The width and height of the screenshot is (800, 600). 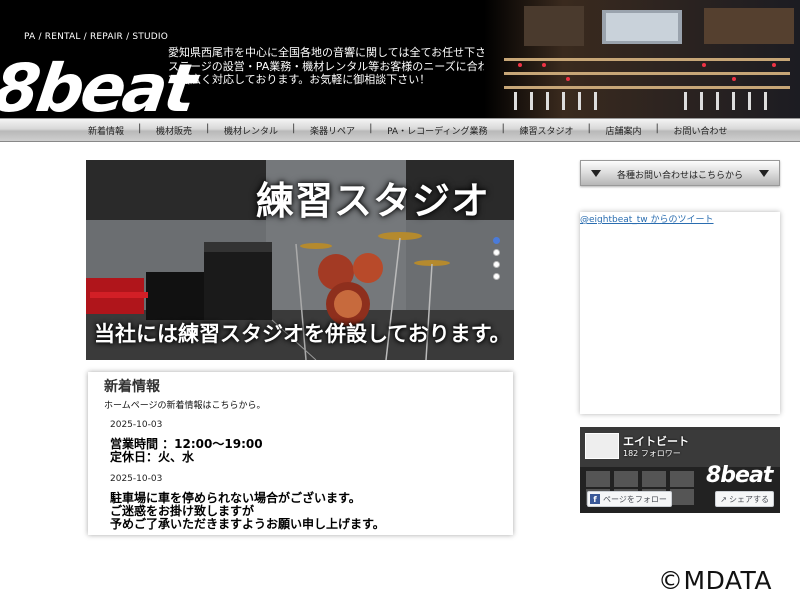 What do you see at coordinates (334, 66) in the screenshot?
I see `header-description-line: ステージの設営・PA業務・機材レンタル等お客様のニーズに合わせ` at bounding box center [334, 66].